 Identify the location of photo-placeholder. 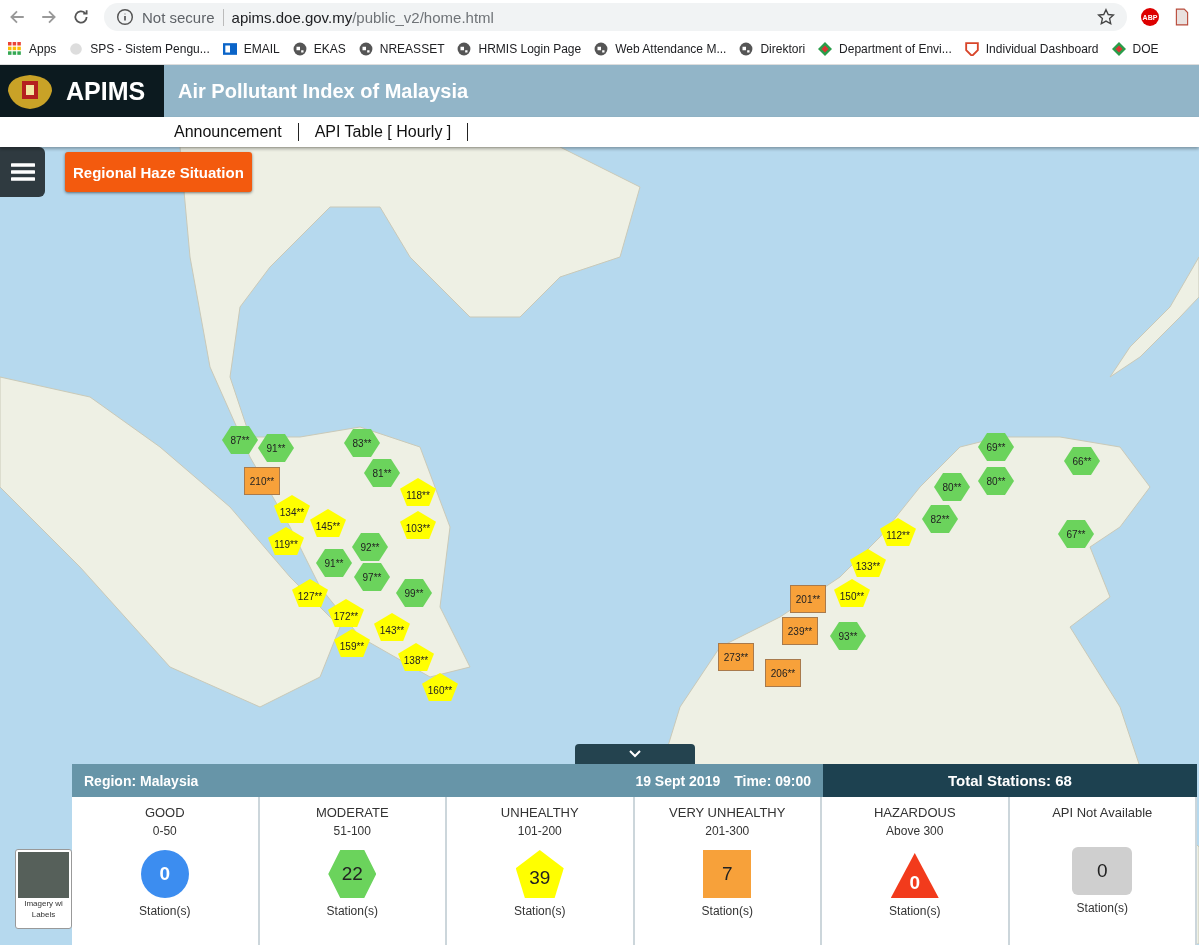
(43, 875).